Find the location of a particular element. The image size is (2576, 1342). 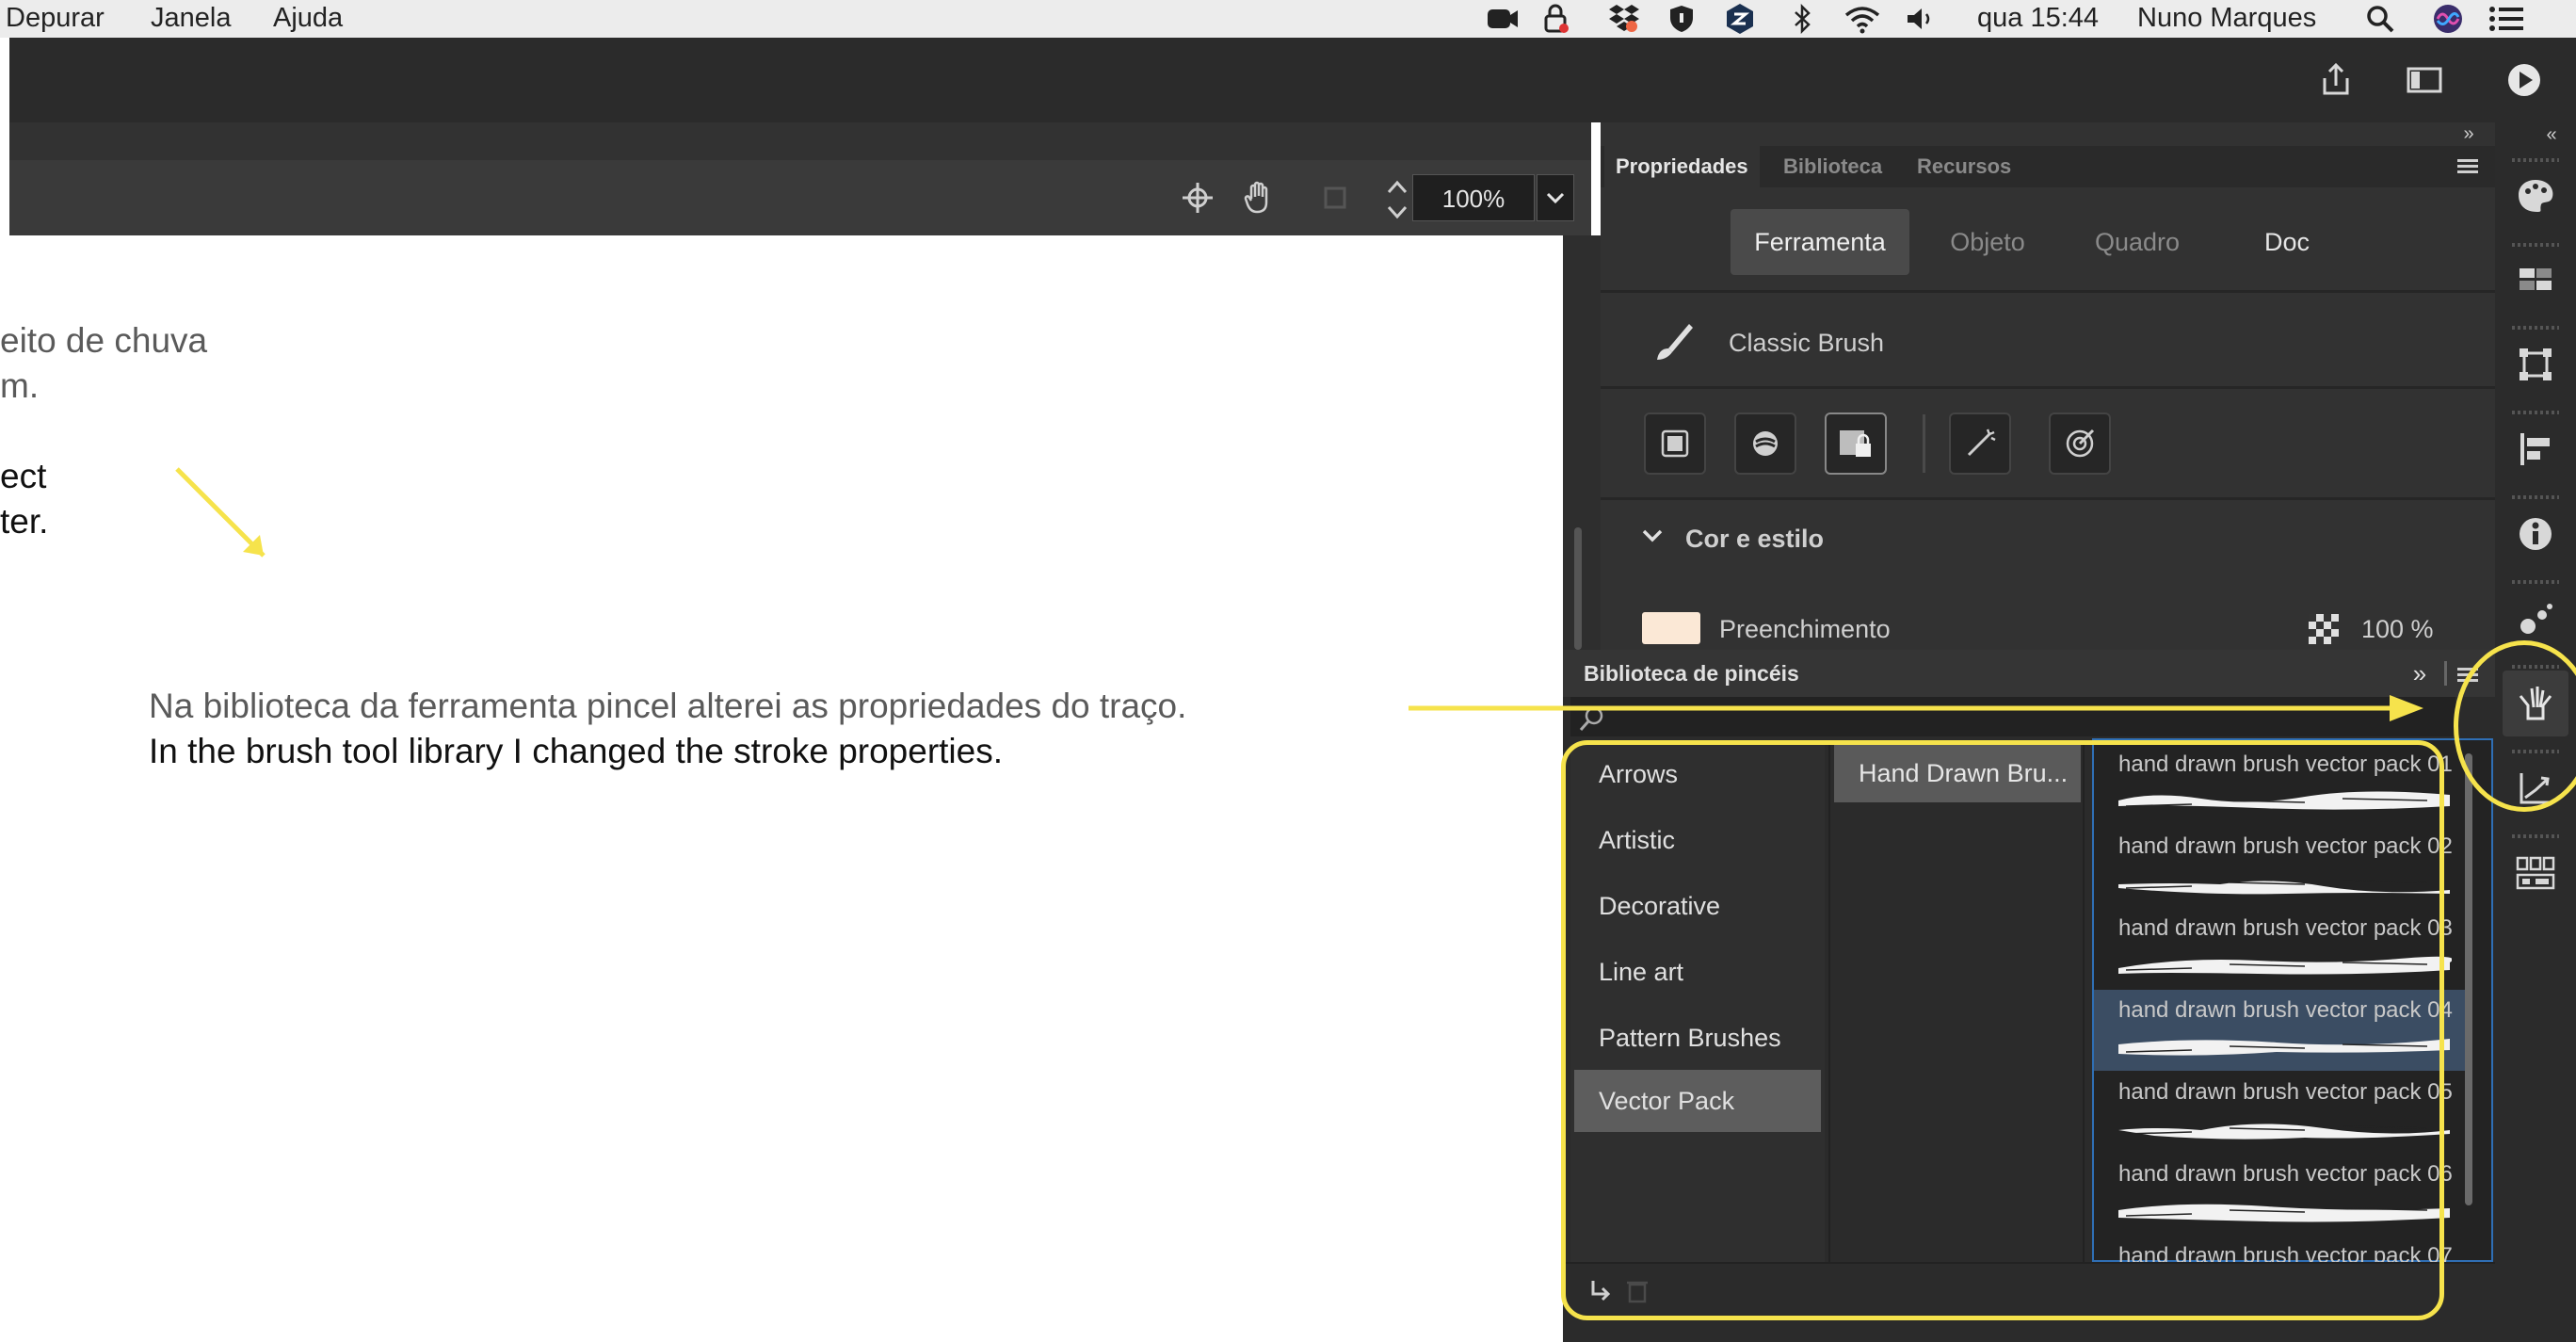

align-icon is located at coordinates (2535, 449).